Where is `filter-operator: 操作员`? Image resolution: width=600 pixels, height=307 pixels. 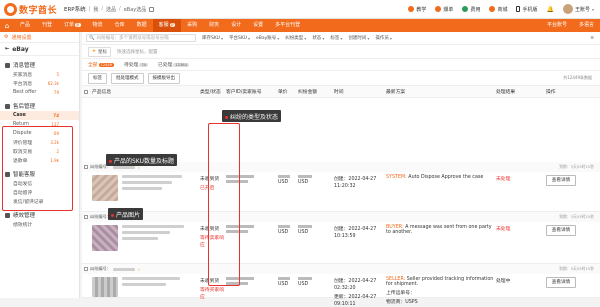 filter-operator: 操作员 is located at coordinates (383, 38).